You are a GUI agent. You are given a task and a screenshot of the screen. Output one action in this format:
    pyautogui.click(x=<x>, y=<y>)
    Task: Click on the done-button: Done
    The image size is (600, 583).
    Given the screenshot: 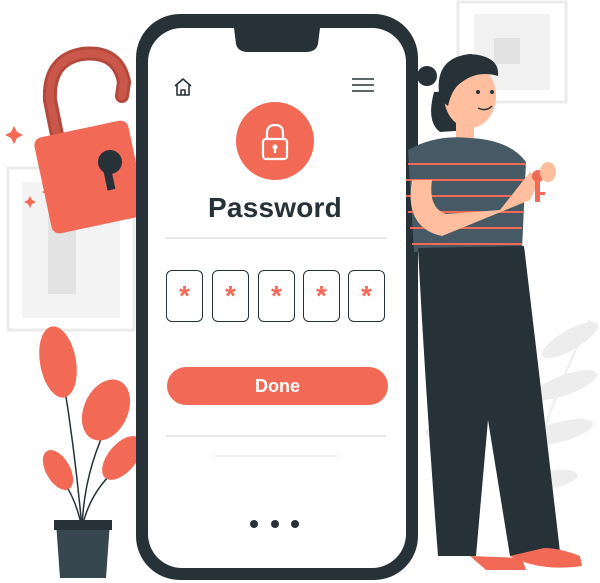 What is the action you would take?
    pyautogui.click(x=277, y=386)
    